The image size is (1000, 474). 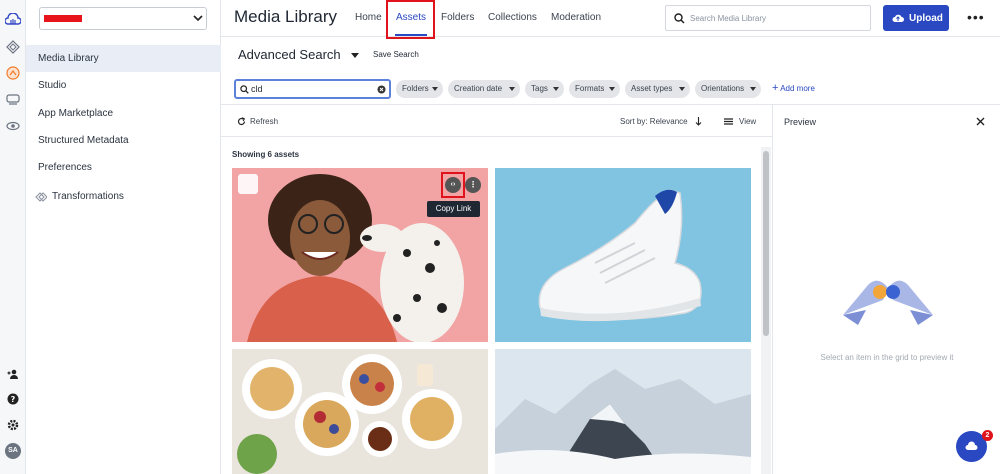 I want to click on notification-badge: 2, so click(x=987, y=435).